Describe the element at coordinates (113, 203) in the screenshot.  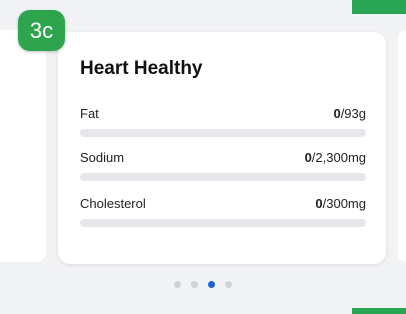
I see `cholesterol-label: Cholesterol` at that location.